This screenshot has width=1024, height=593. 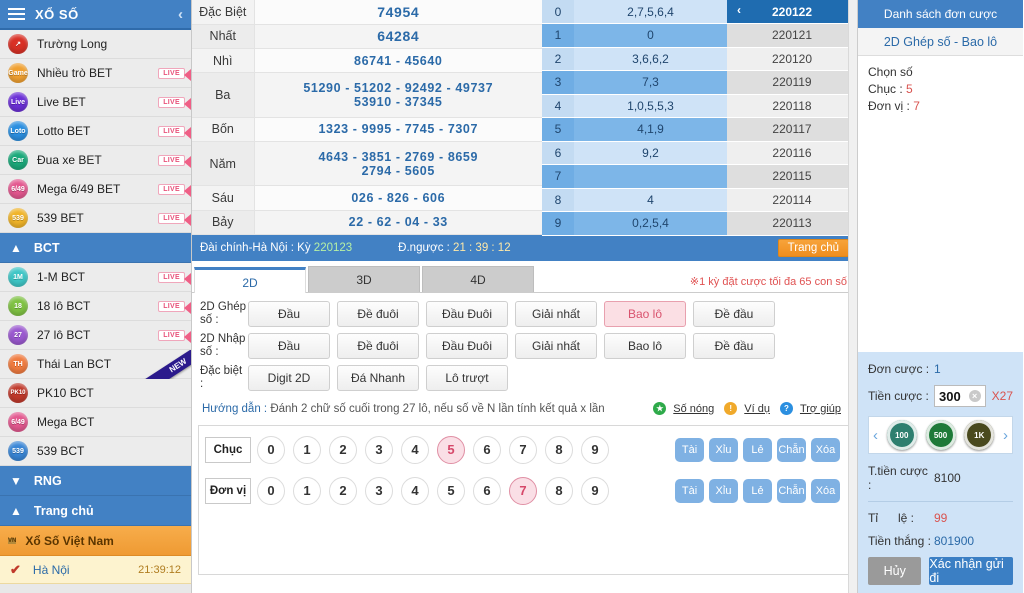 What do you see at coordinates (307, 449) in the screenshot?
I see `num-chuc-1: 1` at bounding box center [307, 449].